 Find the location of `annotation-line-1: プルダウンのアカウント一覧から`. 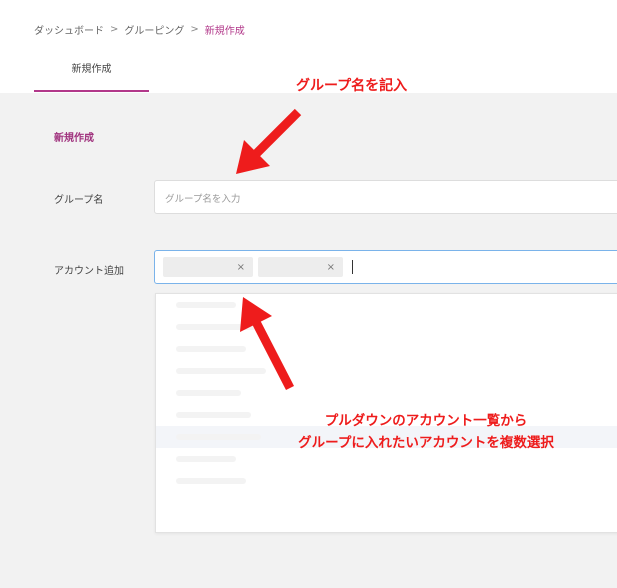

annotation-line-1: プルダウンのアカウント一覧から is located at coordinates (426, 421).